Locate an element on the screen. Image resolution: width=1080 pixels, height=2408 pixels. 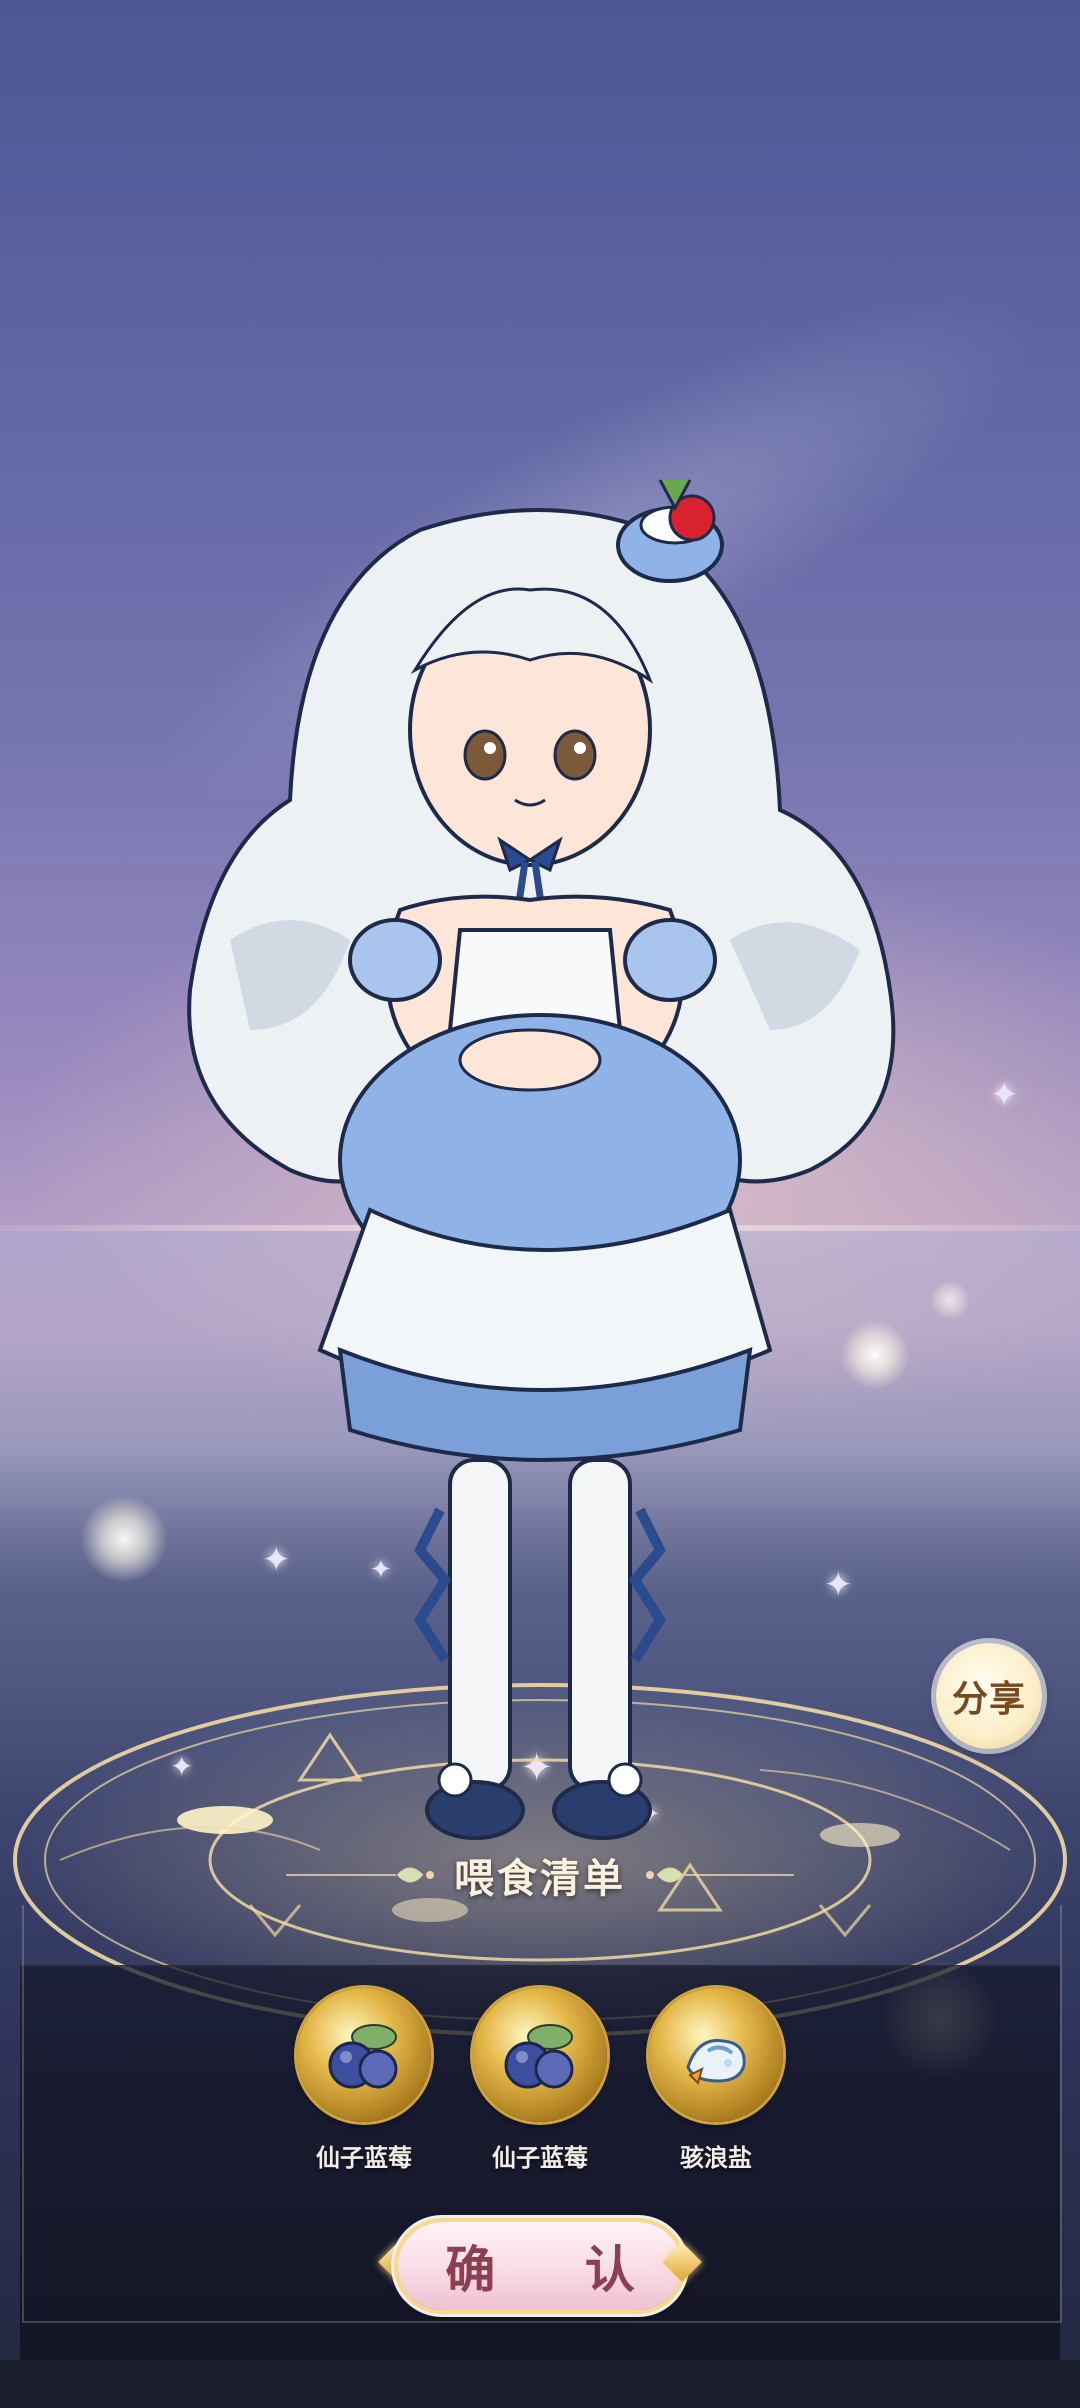
confirm-button: 确 认 is located at coordinates (540, 2266).